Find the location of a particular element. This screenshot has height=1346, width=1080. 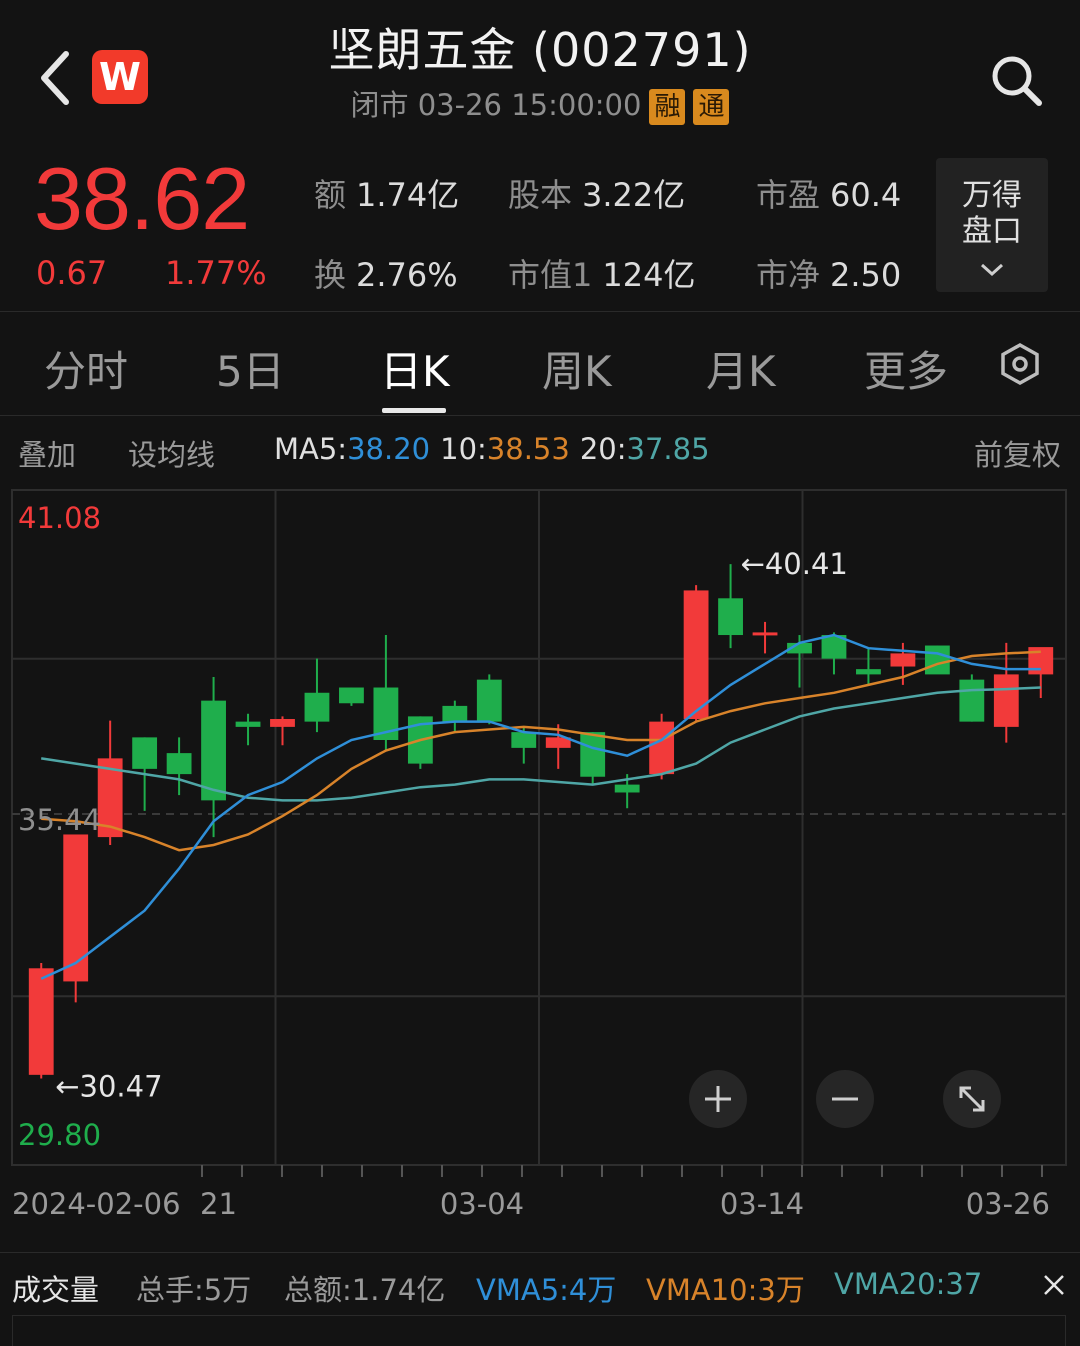

fullscreen-button is located at coordinates (972, 1099).